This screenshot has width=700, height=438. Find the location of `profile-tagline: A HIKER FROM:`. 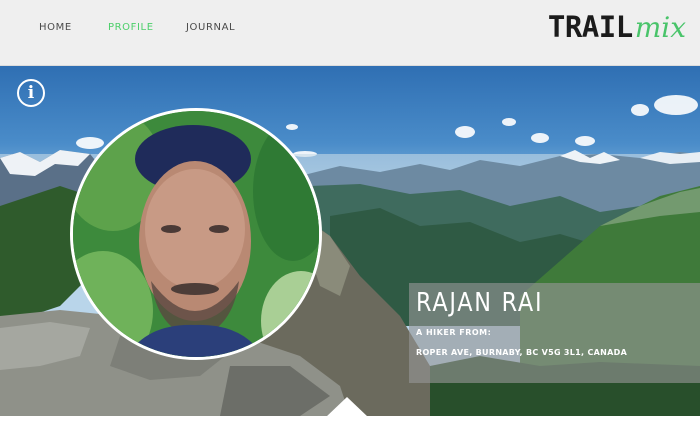

profile-tagline: A HIKER FROM: is located at coordinates (454, 332).